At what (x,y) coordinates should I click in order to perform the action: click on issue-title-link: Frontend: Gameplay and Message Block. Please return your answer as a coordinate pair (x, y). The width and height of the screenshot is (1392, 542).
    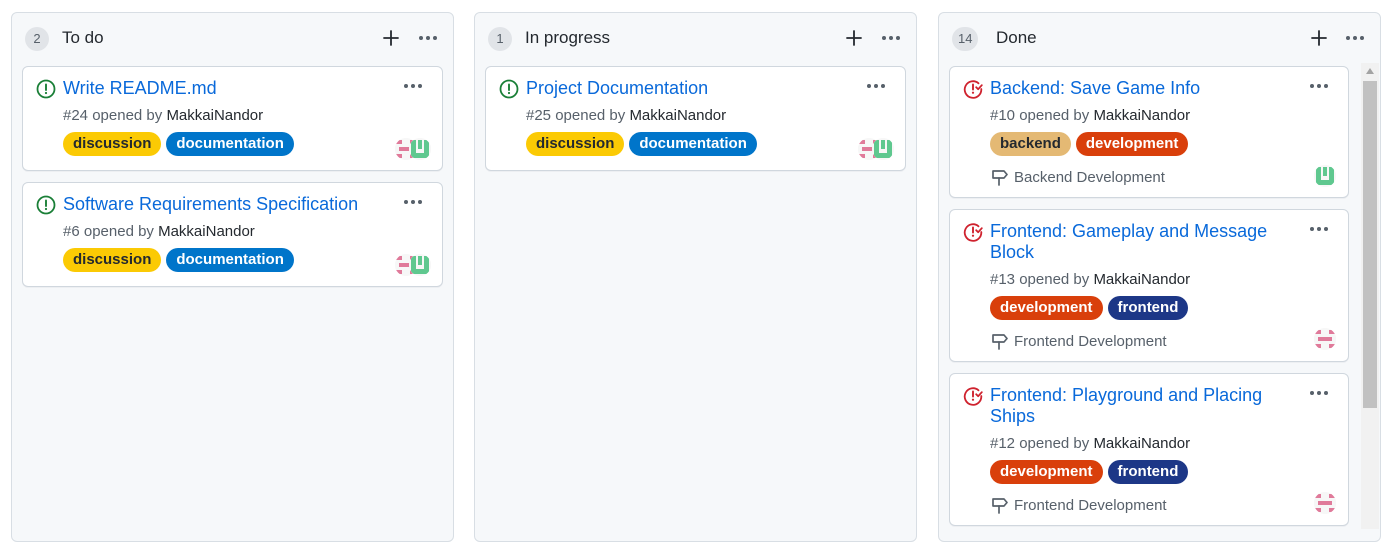
    Looking at the image, I should click on (1130, 242).